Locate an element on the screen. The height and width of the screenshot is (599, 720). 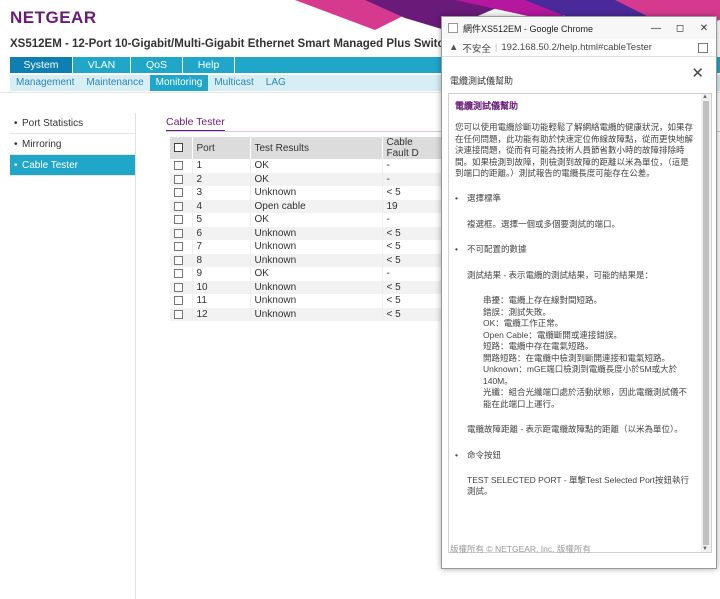
help-content-title: 電纜測試儀幫助 is located at coordinates (487, 106).